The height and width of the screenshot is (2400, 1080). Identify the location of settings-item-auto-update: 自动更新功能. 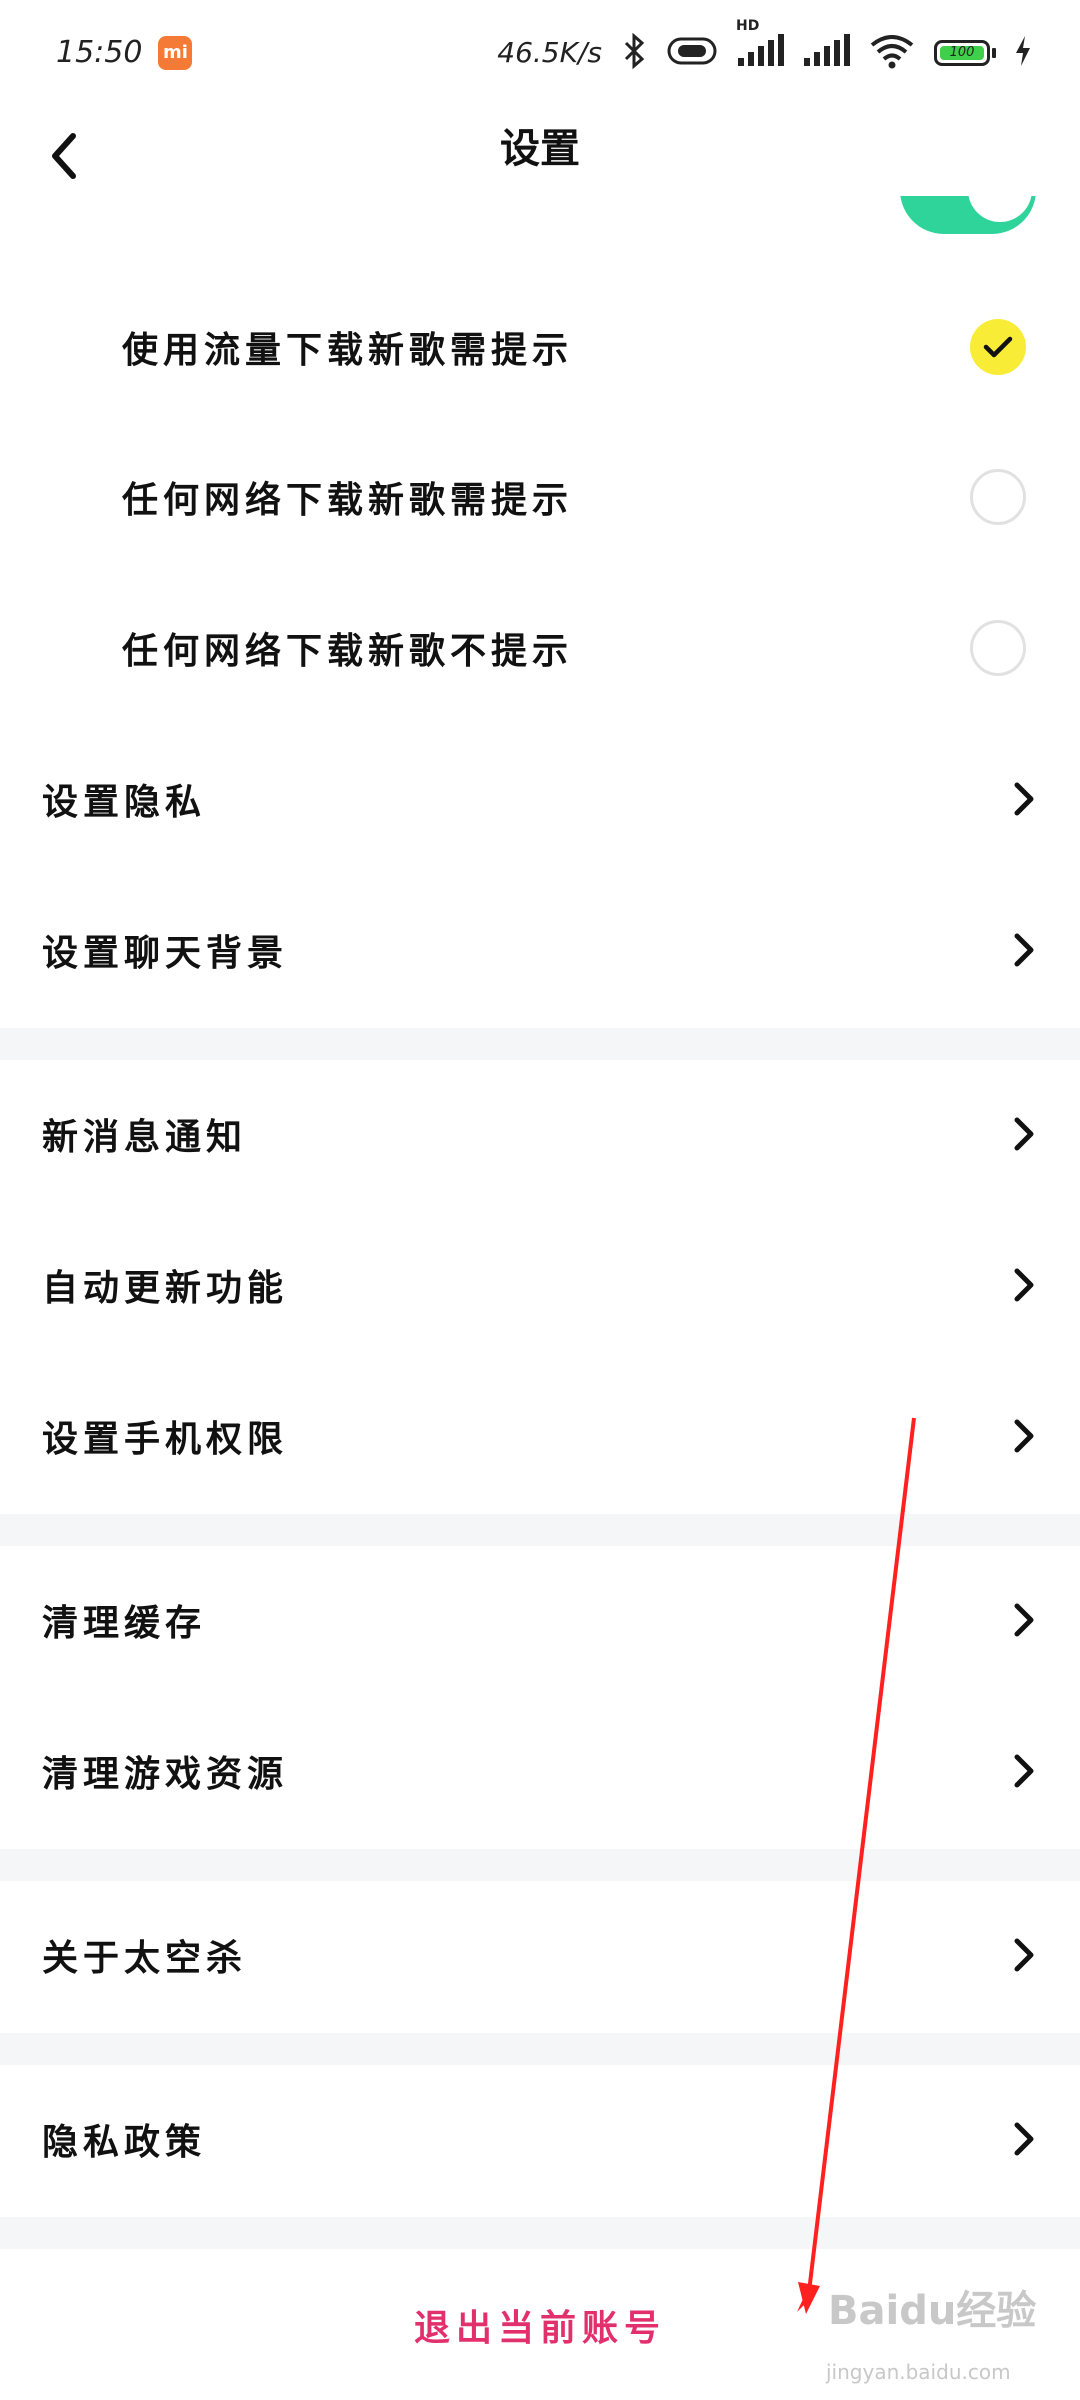
(540, 1285).